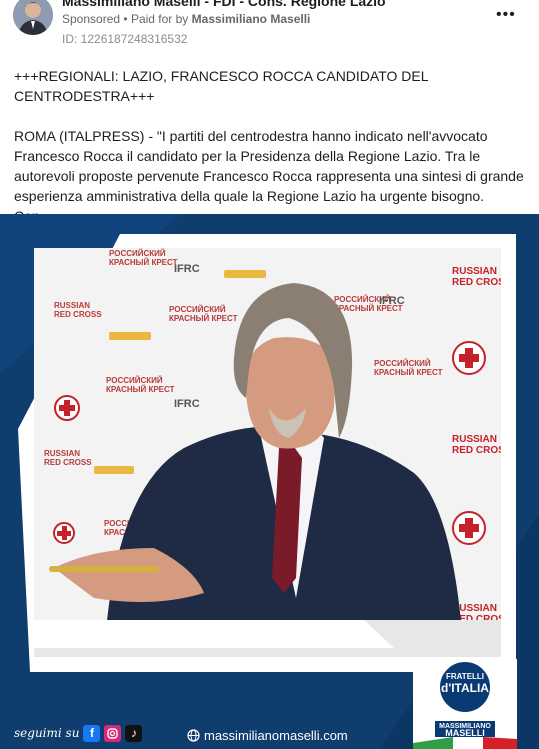 This screenshot has height=749, width=539. I want to click on facebook-icon: f, so click(92, 733).